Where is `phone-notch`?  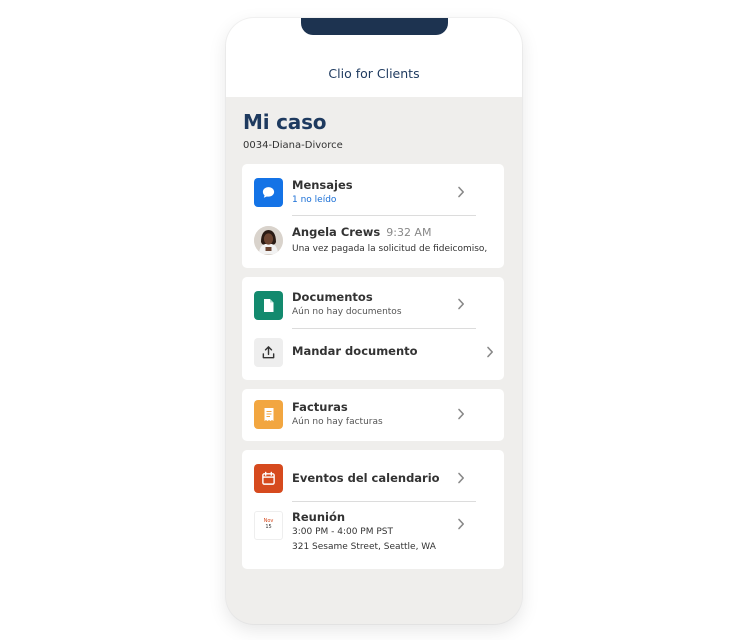
phone-notch is located at coordinates (374, 26).